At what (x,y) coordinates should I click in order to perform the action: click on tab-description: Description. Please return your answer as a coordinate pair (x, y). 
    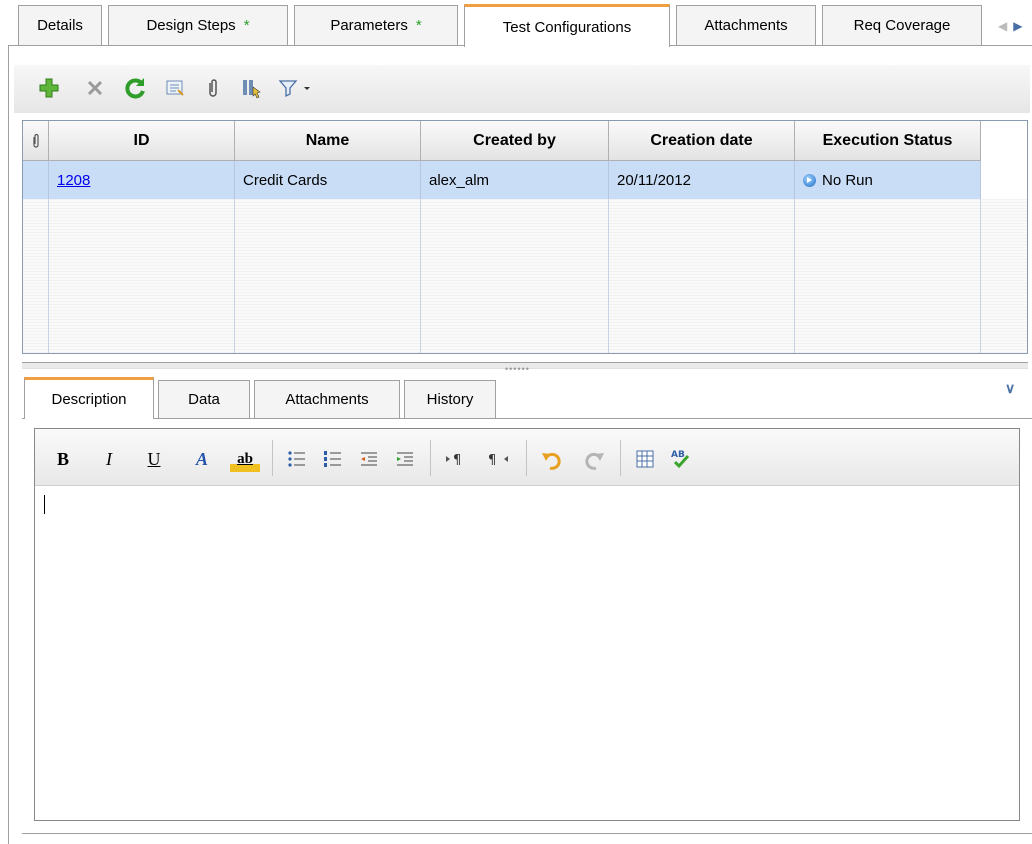
    Looking at the image, I should click on (89, 398).